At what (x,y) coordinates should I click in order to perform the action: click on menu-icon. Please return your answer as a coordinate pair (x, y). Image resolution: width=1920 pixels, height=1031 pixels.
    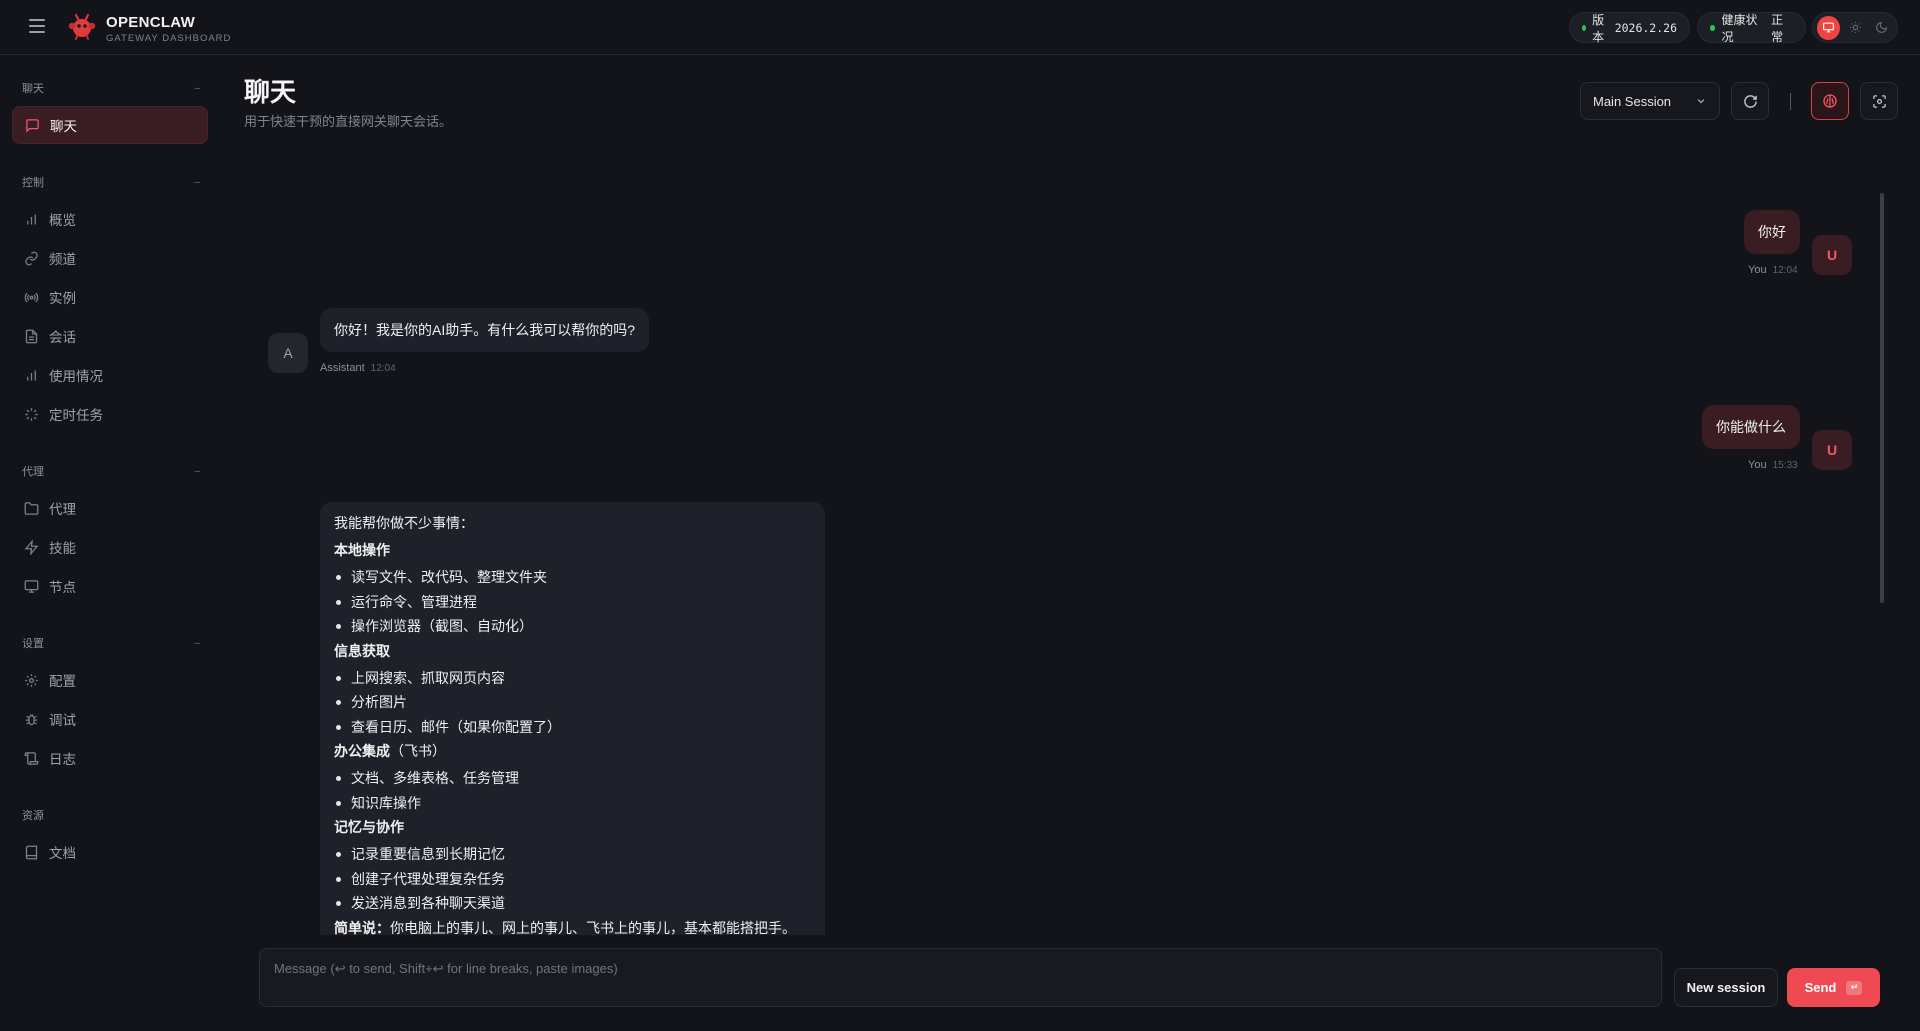
    Looking at the image, I should click on (37, 26).